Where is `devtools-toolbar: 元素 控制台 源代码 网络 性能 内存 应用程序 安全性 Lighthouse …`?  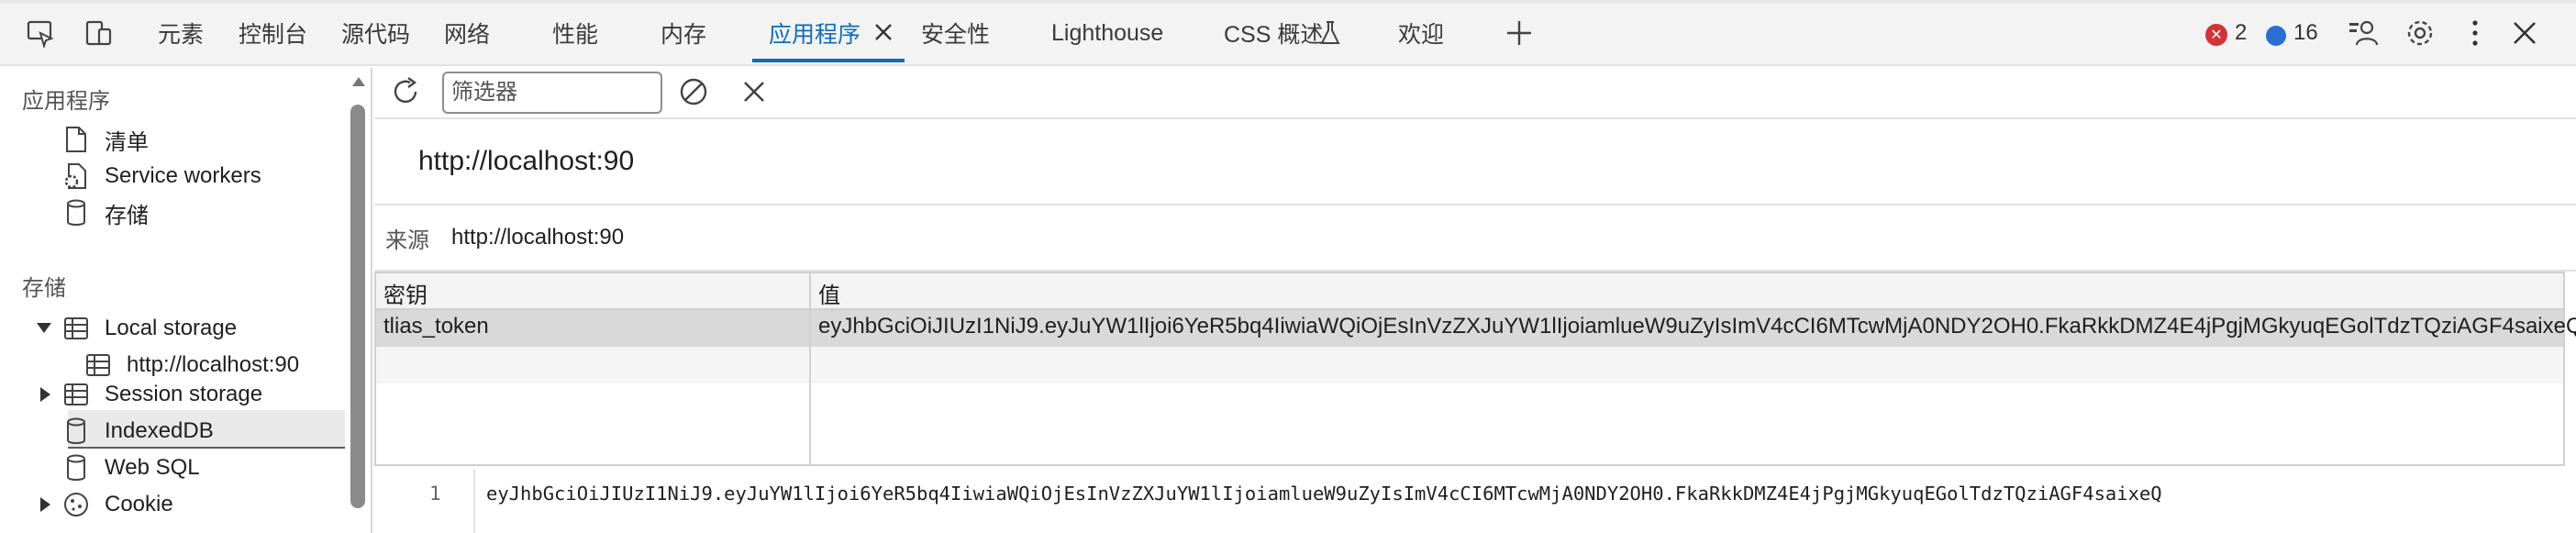
devtools-toolbar: 元素 控制台 源代码 网络 性能 内存 应用程序 安全性 Lighthouse … is located at coordinates (1288, 33).